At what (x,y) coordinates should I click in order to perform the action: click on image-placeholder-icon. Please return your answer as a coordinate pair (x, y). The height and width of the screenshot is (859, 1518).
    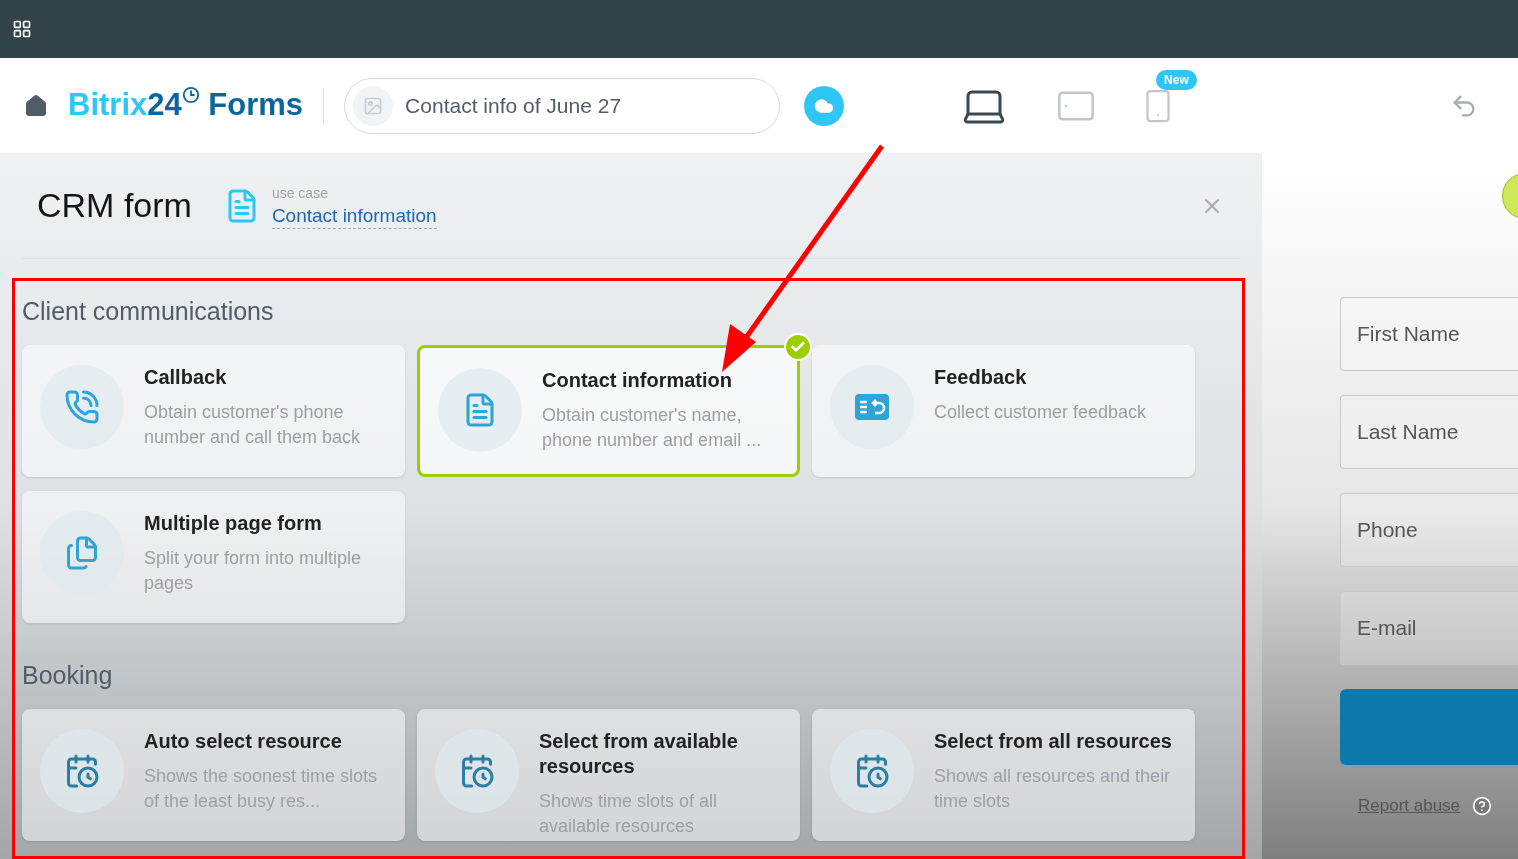
    Looking at the image, I should click on (373, 105).